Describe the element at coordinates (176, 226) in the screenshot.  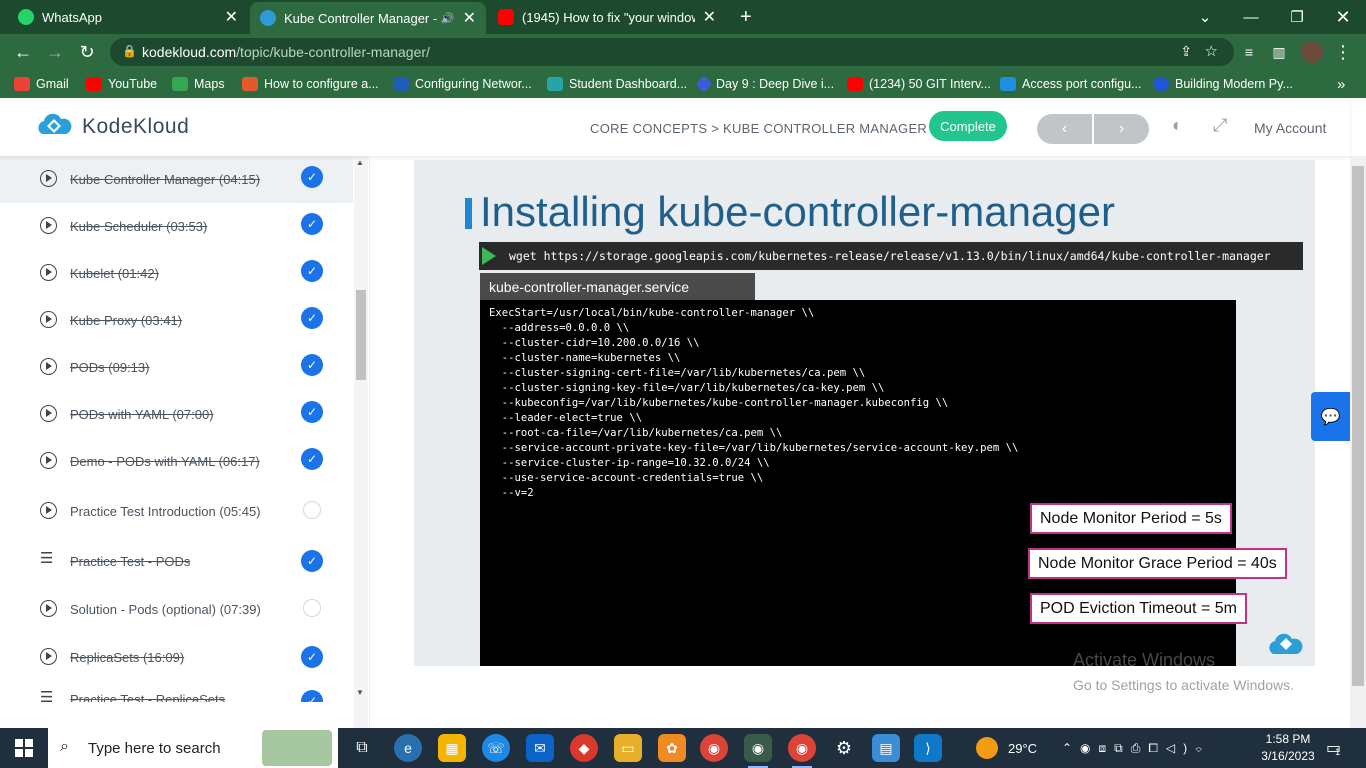
I see `lesson-item: Kube Scheduler (03:53) ✓` at that location.